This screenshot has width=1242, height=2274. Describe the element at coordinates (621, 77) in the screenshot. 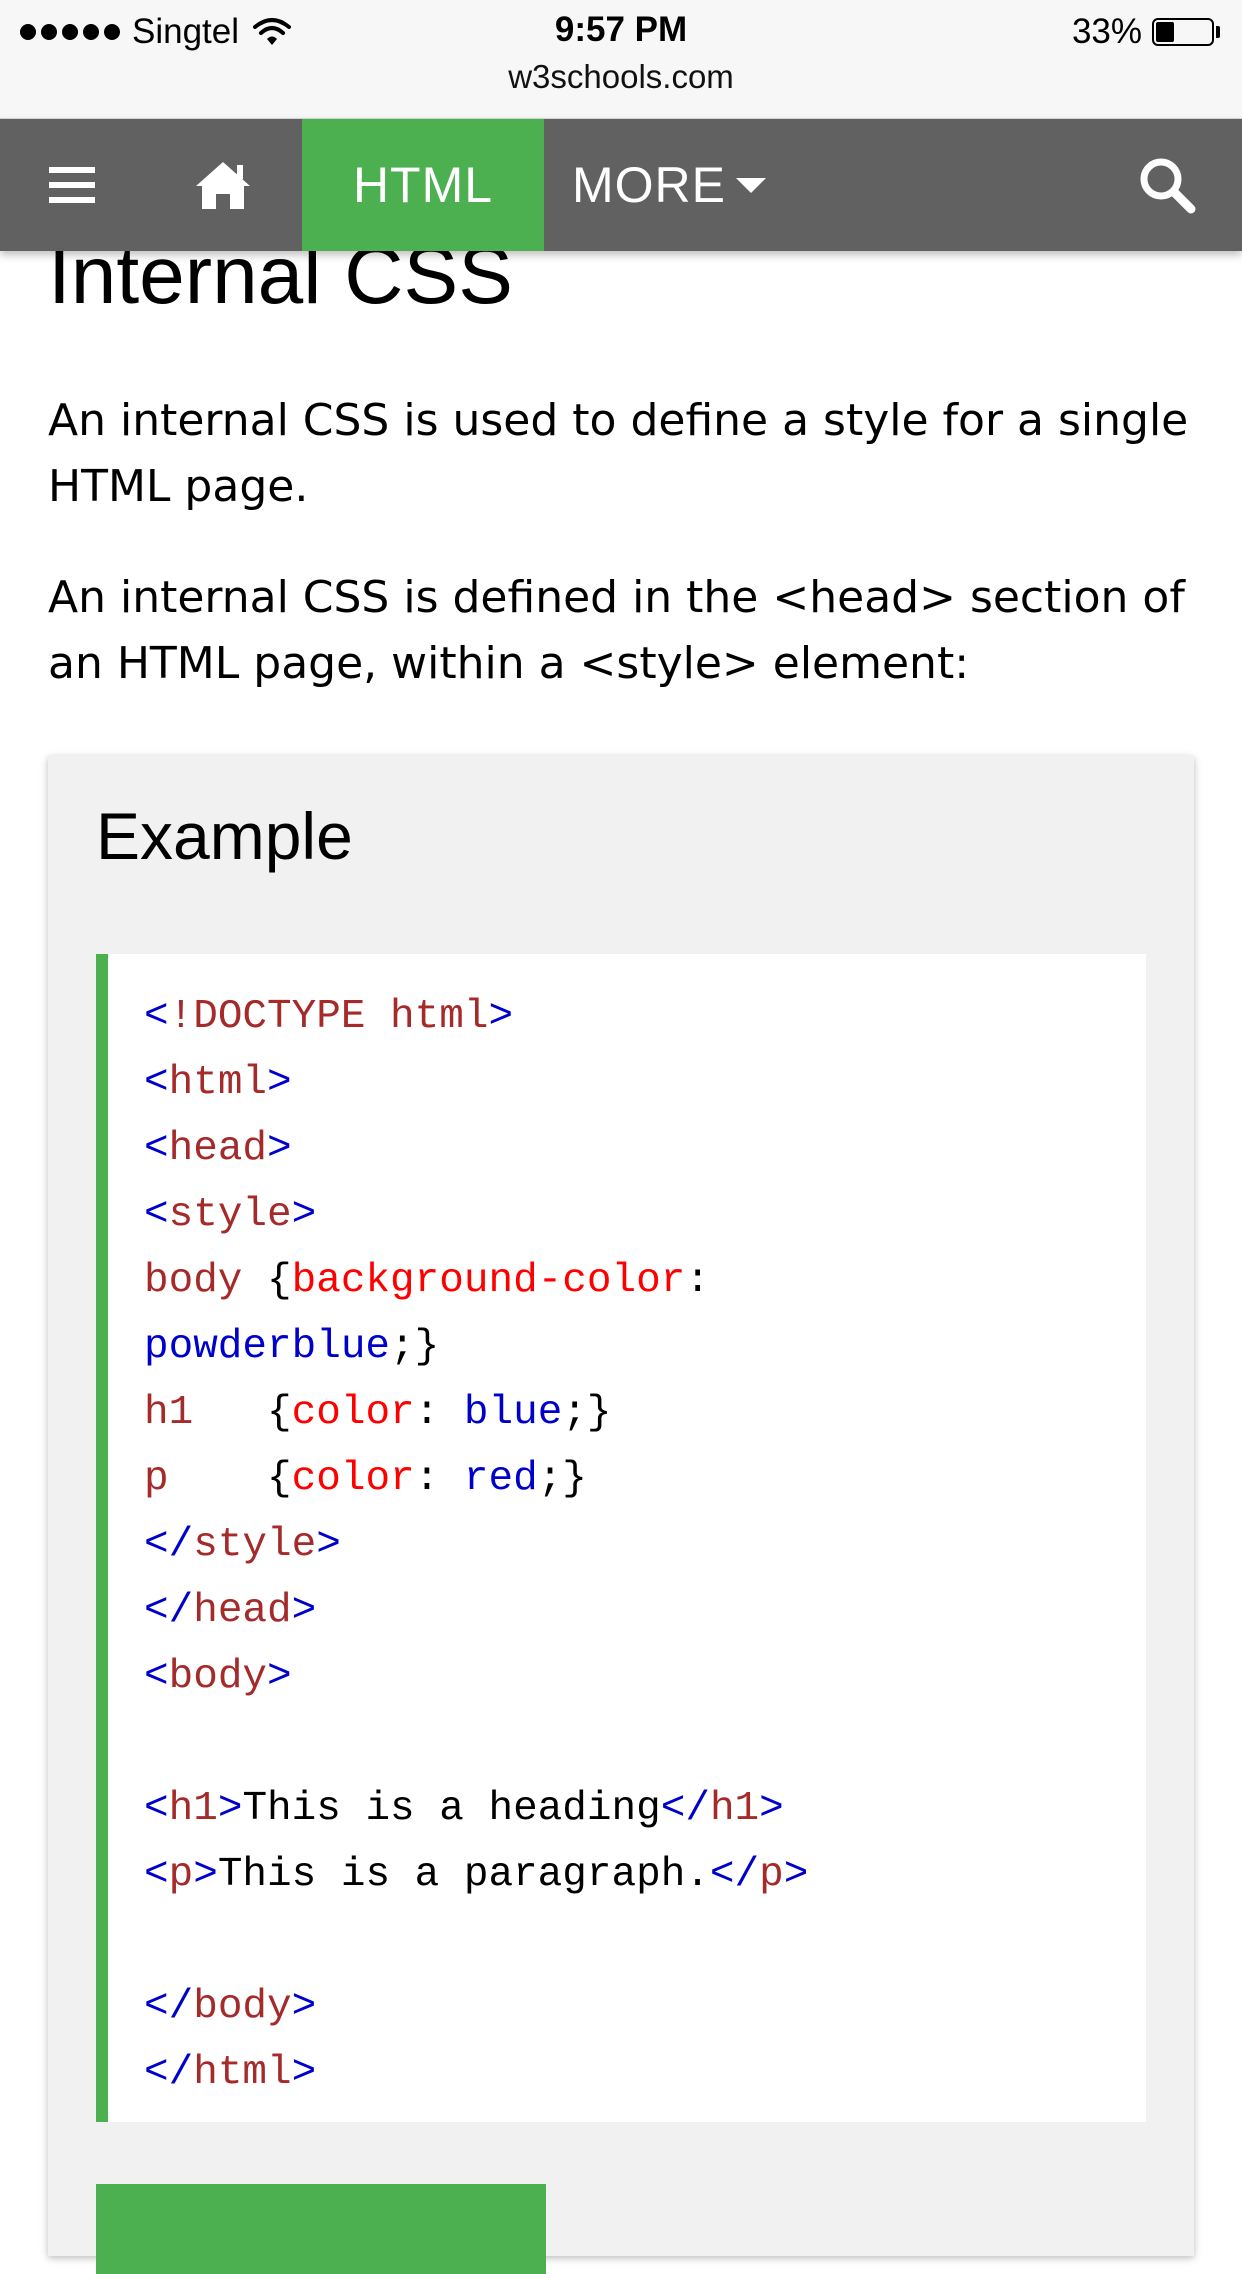

I see `url-display: w3schools.com` at that location.